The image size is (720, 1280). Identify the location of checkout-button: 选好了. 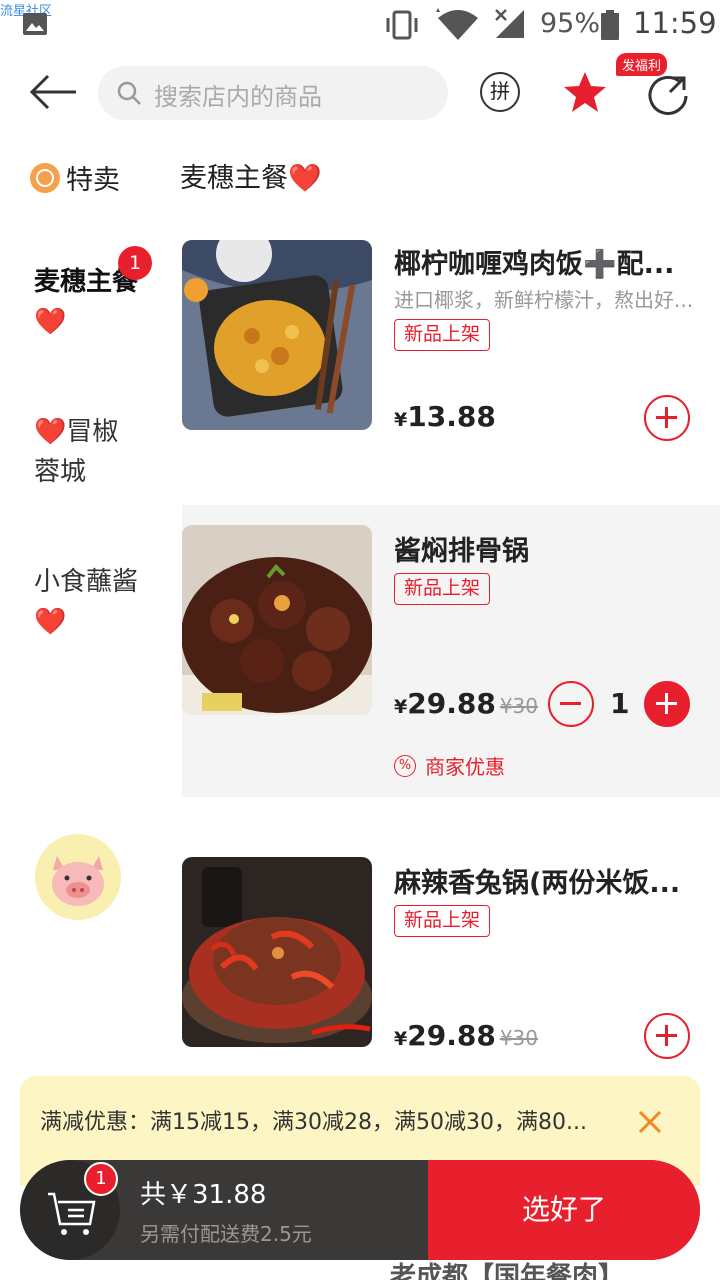
(564, 1210).